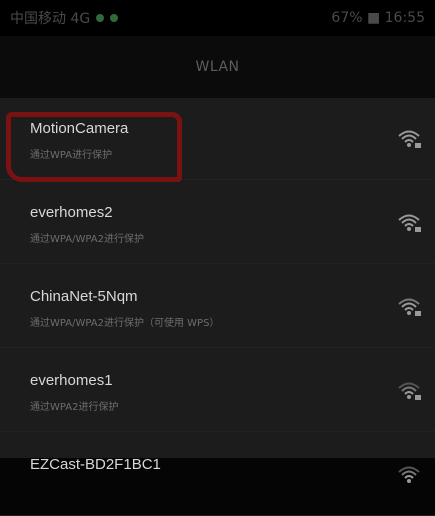 This screenshot has height=516, width=435. I want to click on carrier-label: 中国移动 4G, so click(50, 19).